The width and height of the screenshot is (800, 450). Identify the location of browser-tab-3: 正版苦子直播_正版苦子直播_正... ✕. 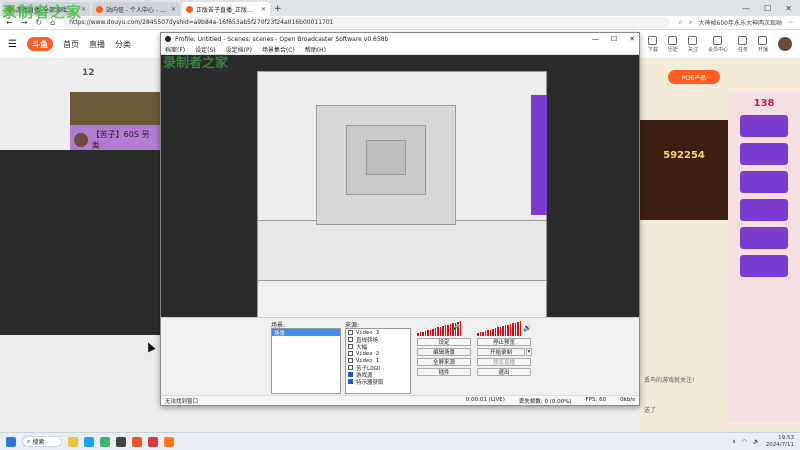
(226, 9).